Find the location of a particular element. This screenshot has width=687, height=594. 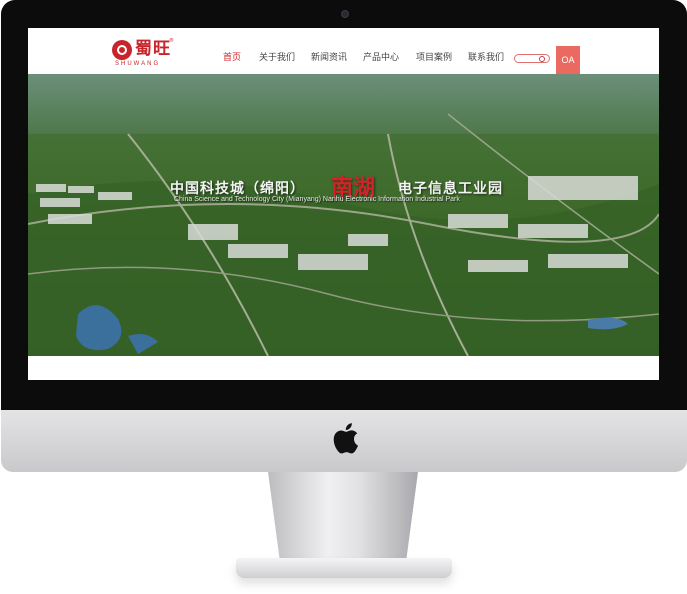

monitor-stand-neck is located at coordinates (343, 517).